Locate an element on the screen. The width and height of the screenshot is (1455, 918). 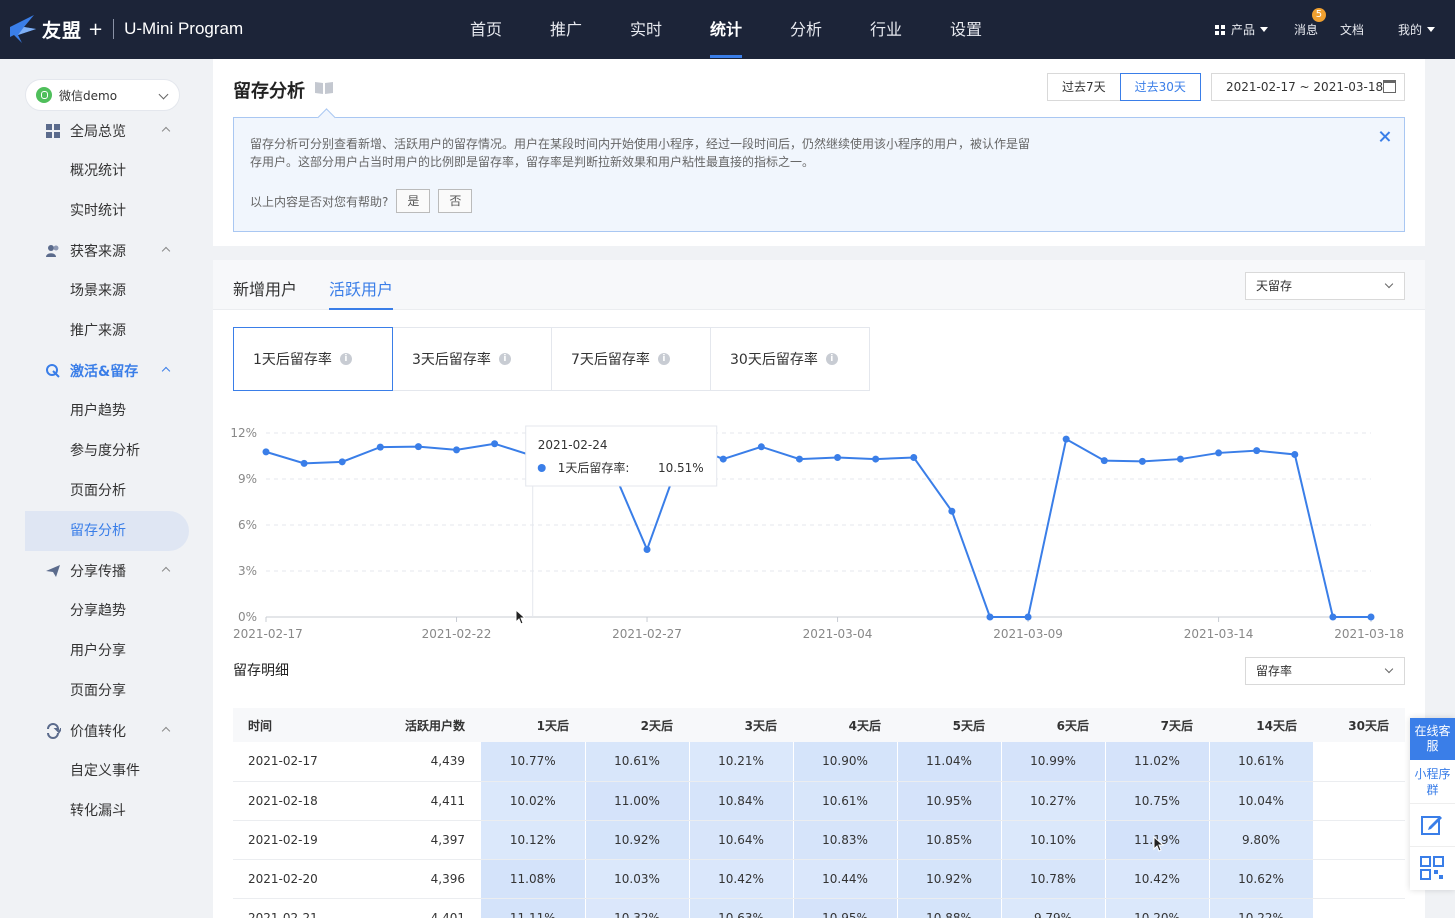
sidebar-item-custom-events: 自定义事件 is located at coordinates (107, 771).